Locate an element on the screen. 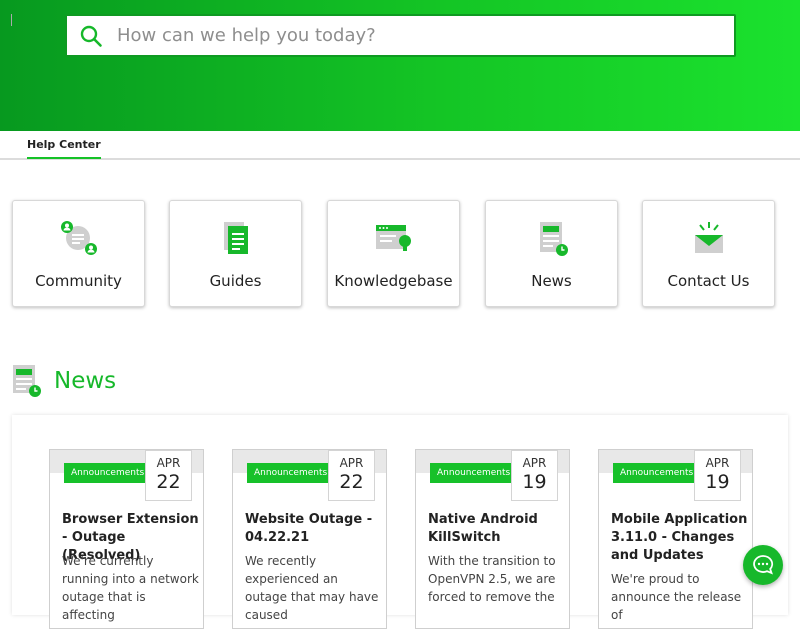 This screenshot has width=800, height=629. category-label: Knowledgebase is located at coordinates (393, 281).